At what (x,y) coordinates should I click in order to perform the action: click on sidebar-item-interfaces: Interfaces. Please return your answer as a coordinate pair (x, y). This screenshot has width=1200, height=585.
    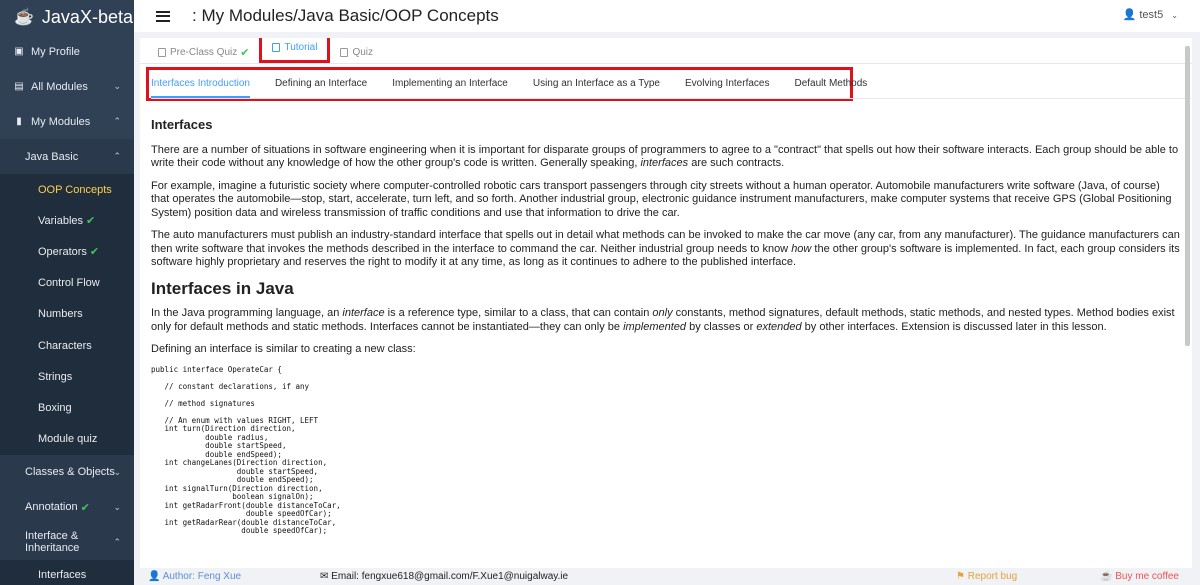
    Looking at the image, I should click on (67, 572).